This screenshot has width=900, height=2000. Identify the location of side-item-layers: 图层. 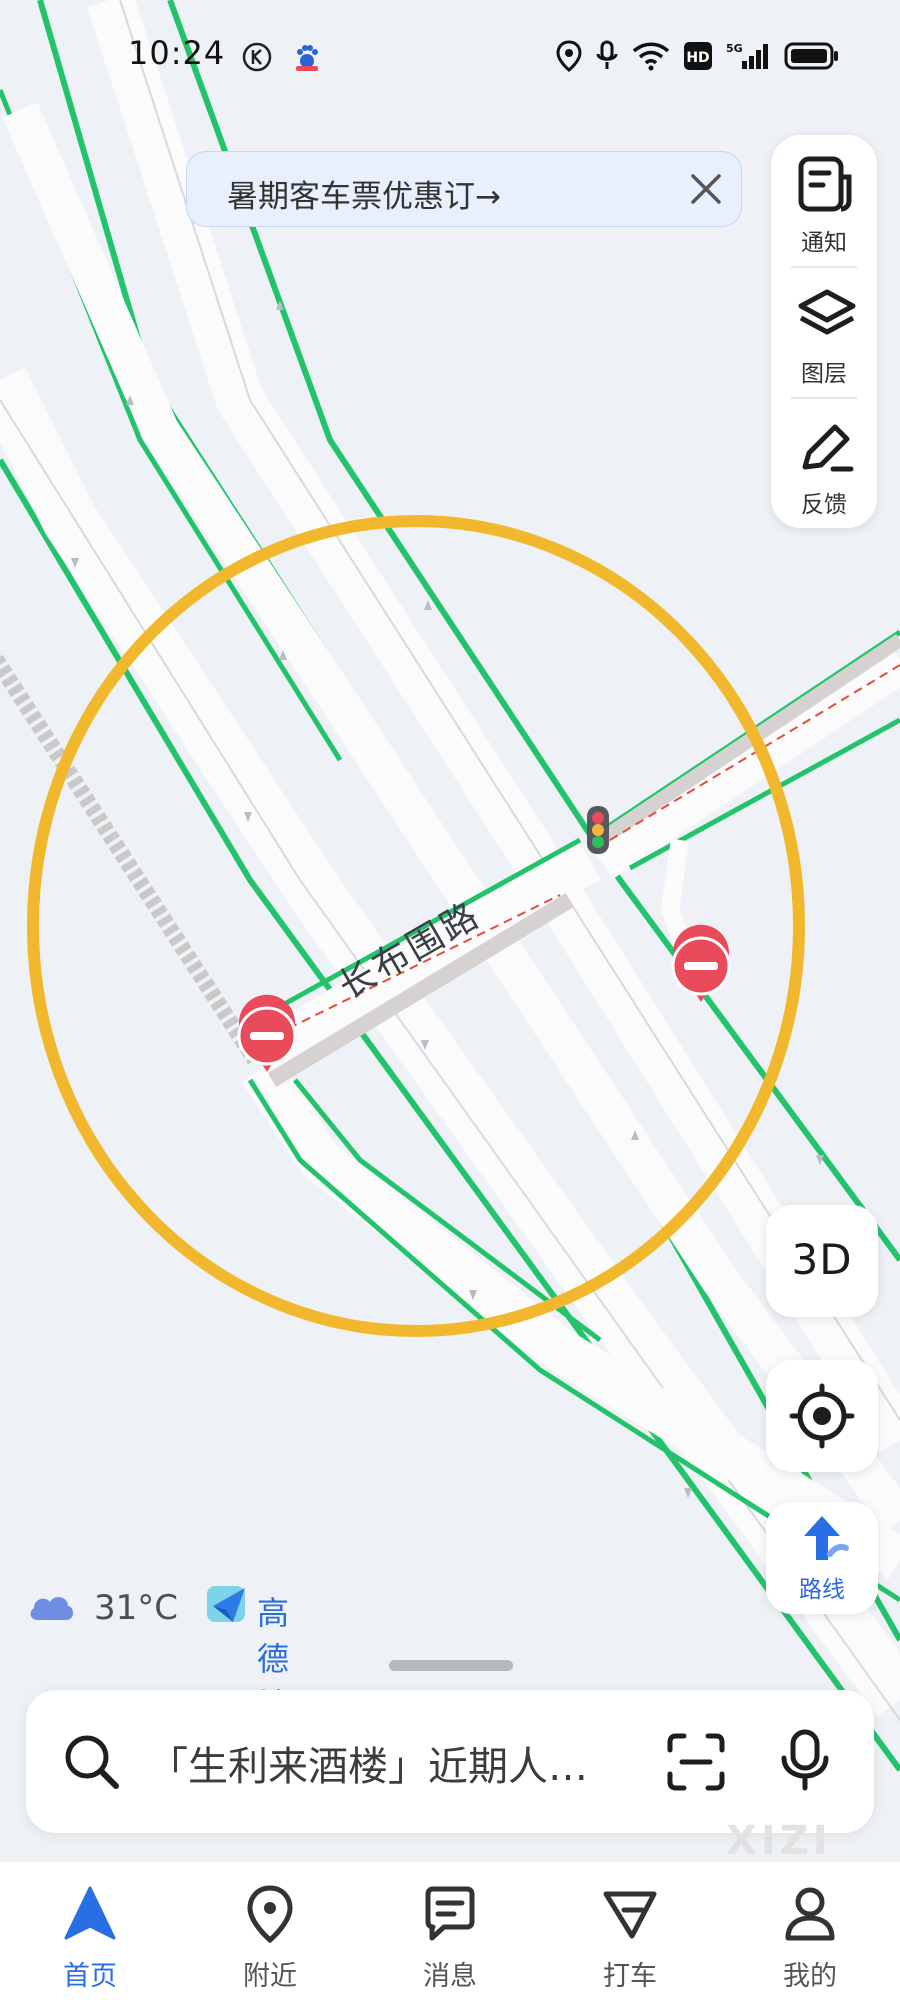
(824, 331).